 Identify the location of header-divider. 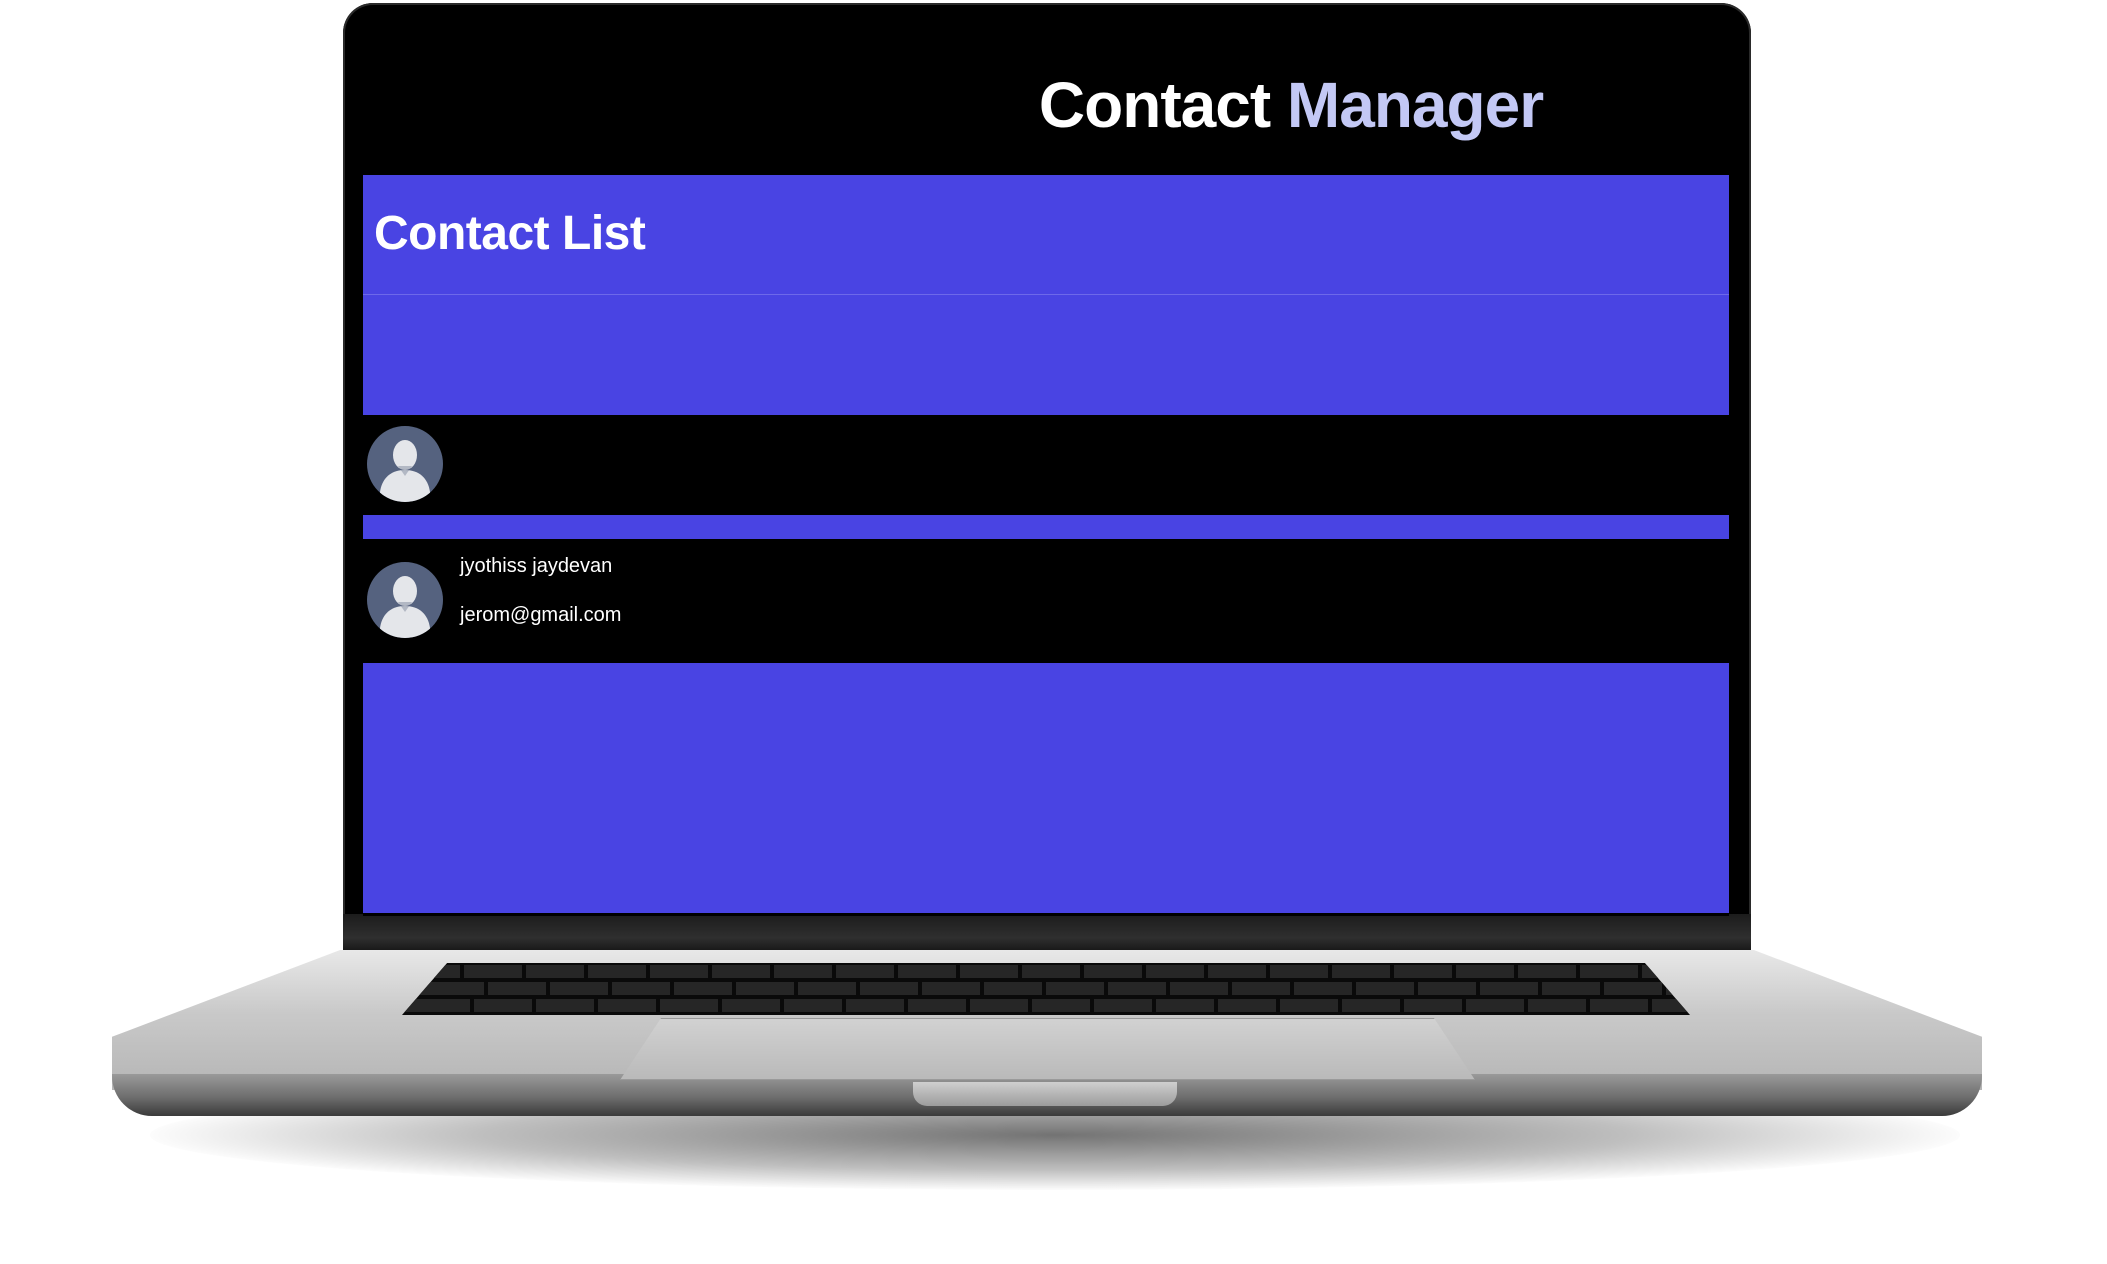
(1046, 294).